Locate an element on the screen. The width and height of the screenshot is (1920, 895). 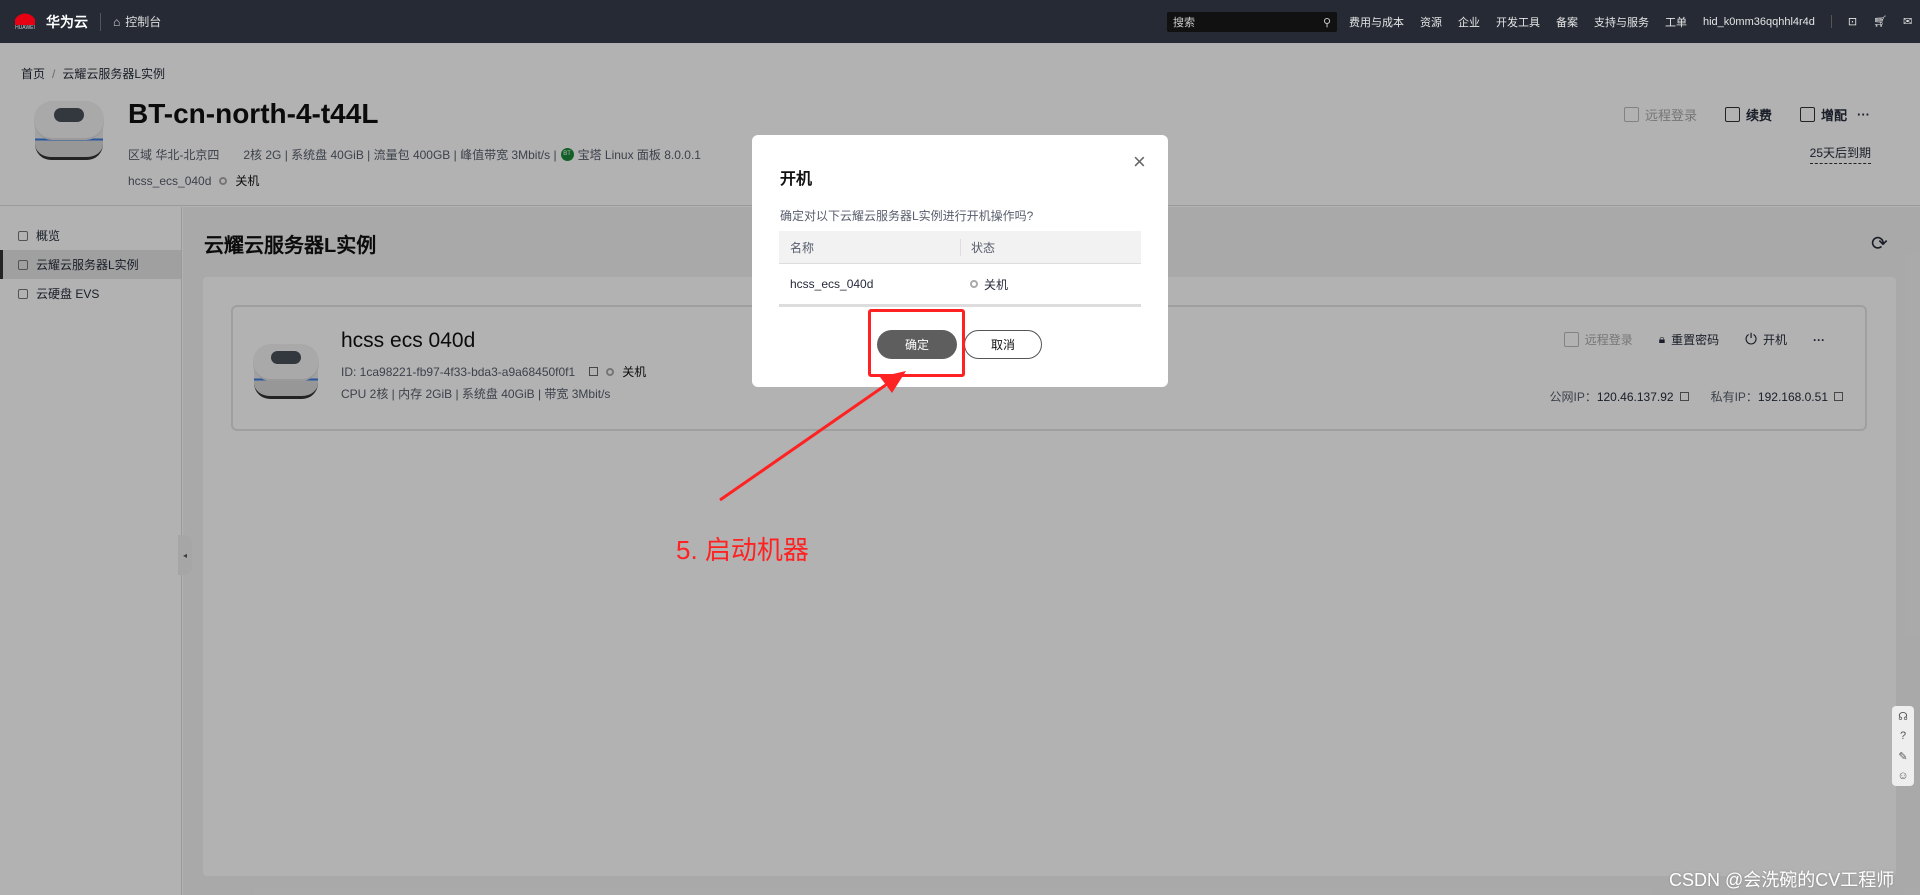
search-placeholder: 搜索 is located at coordinates (1184, 23).